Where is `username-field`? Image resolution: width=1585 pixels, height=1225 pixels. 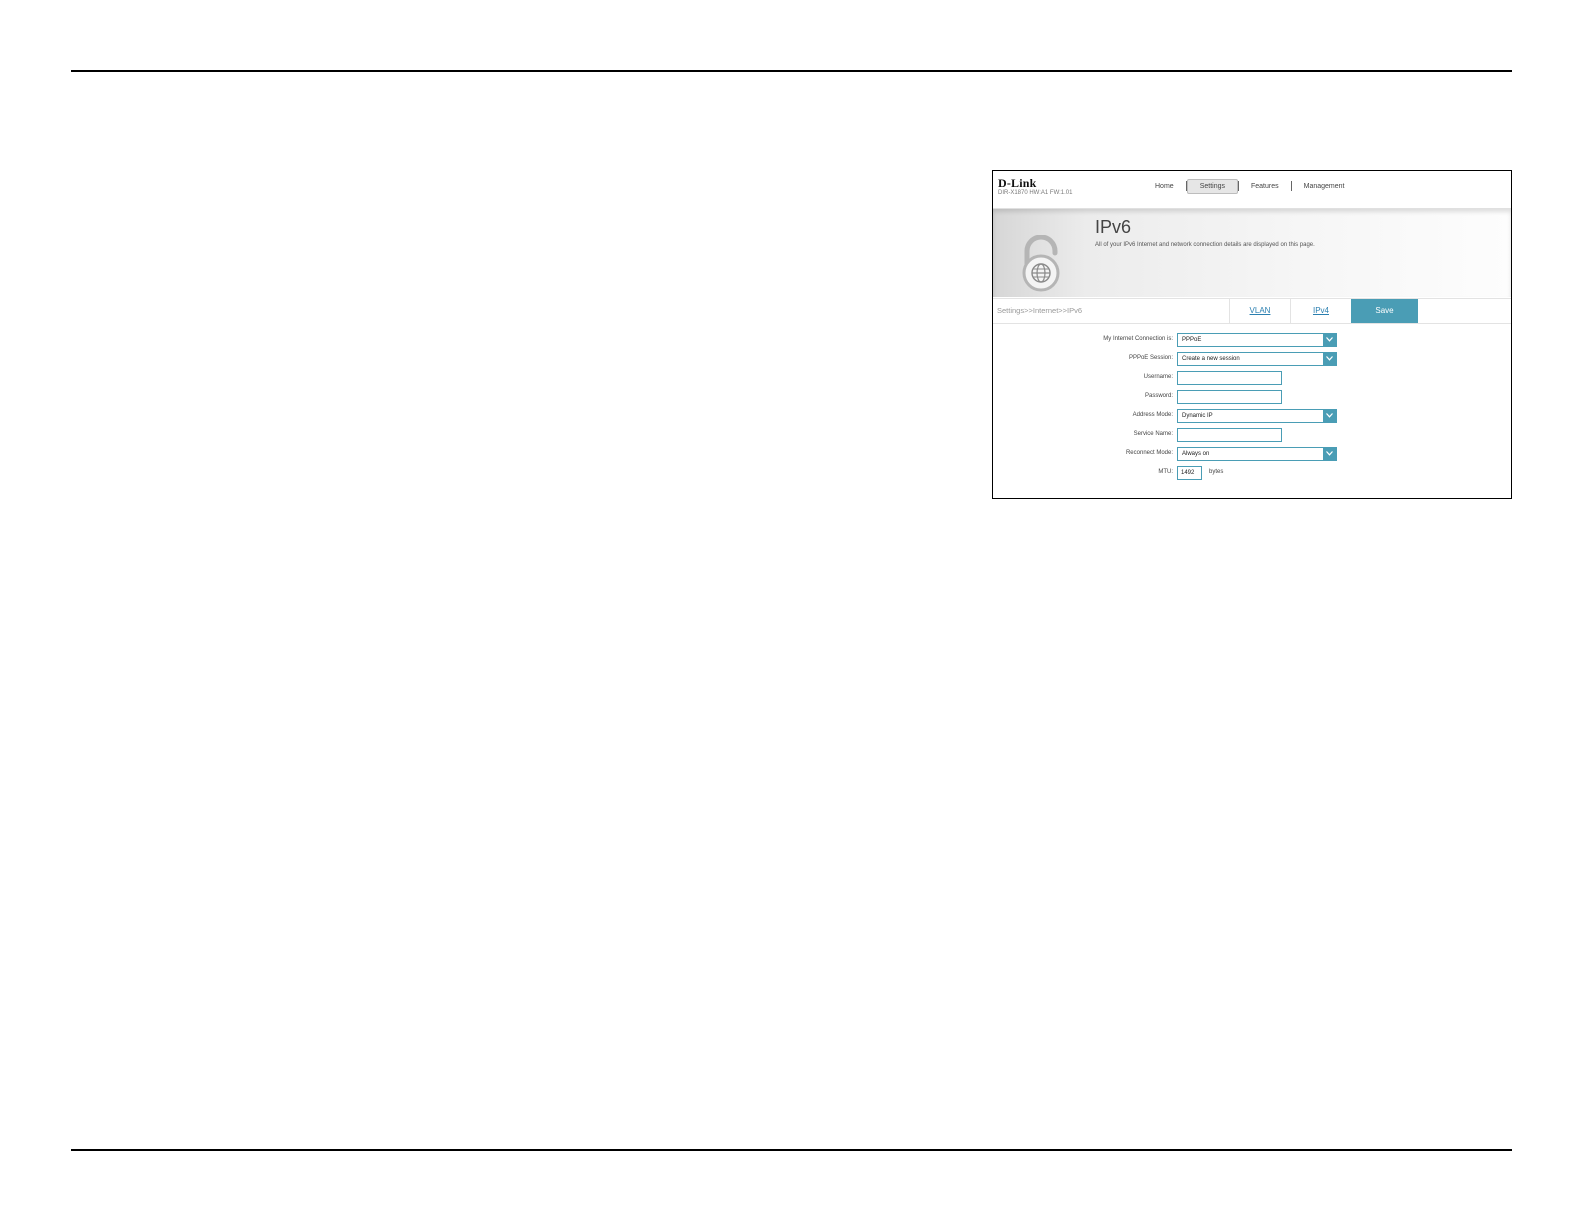 username-field is located at coordinates (1229, 378).